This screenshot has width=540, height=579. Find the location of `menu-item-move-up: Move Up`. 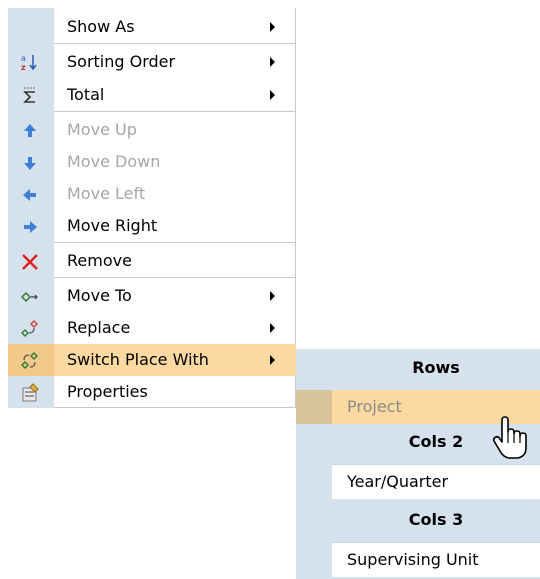

menu-item-move-up: Move Up is located at coordinates (152, 130).